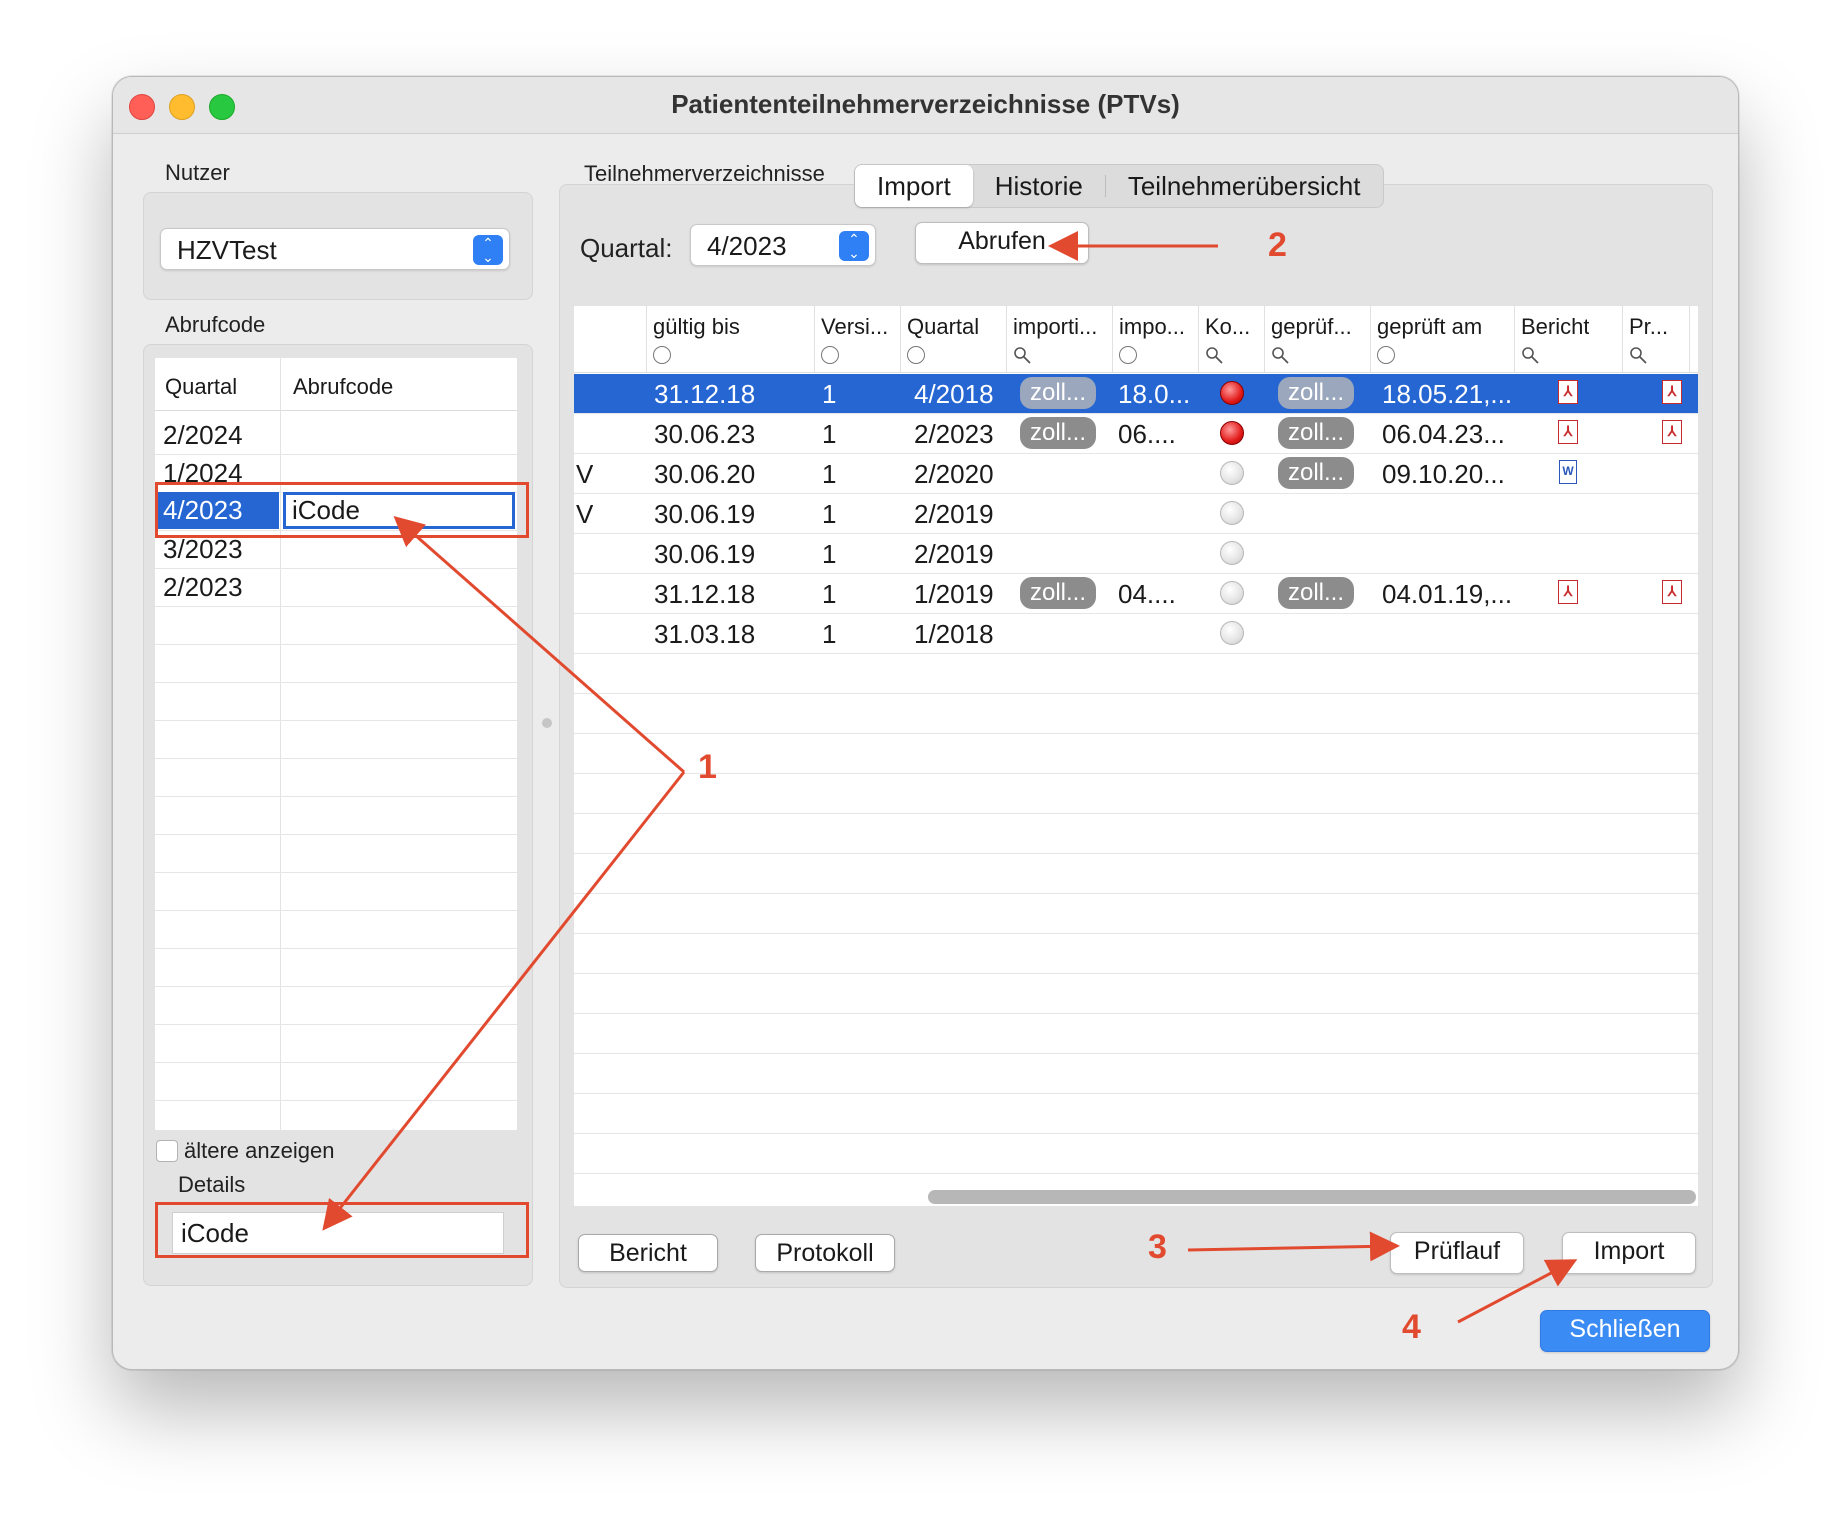 This screenshot has width=1848, height=1514. Describe the element at coordinates (954, 634) in the screenshot. I see `cell-quartal: 1/2018` at that location.